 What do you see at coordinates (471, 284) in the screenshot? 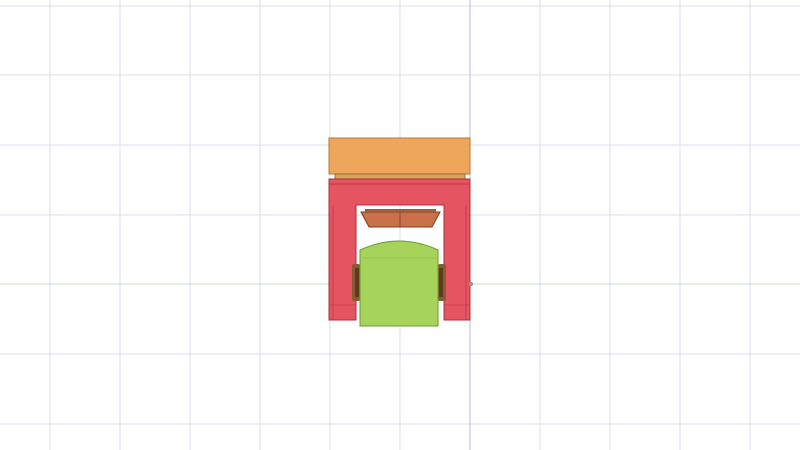
I see `origin-point` at bounding box center [471, 284].